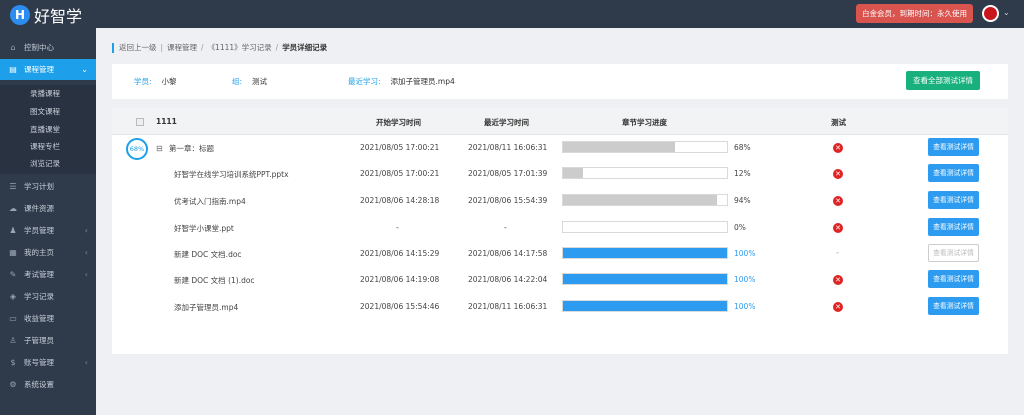  What do you see at coordinates (305, 47) in the screenshot?
I see `breadcrumb-current: 学员详细记录` at bounding box center [305, 47].